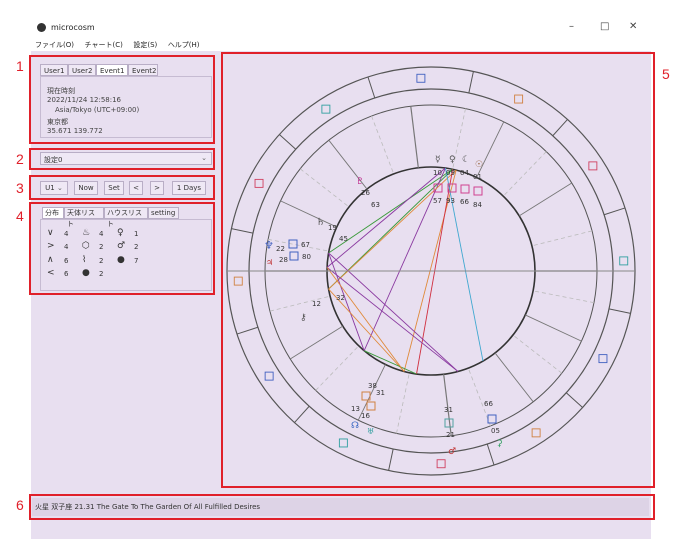 Image resolution: width=680 pixels, height=550 pixels. What do you see at coordinates (20, 159) in the screenshot?
I see `annotation-number-2: 2` at bounding box center [20, 159].